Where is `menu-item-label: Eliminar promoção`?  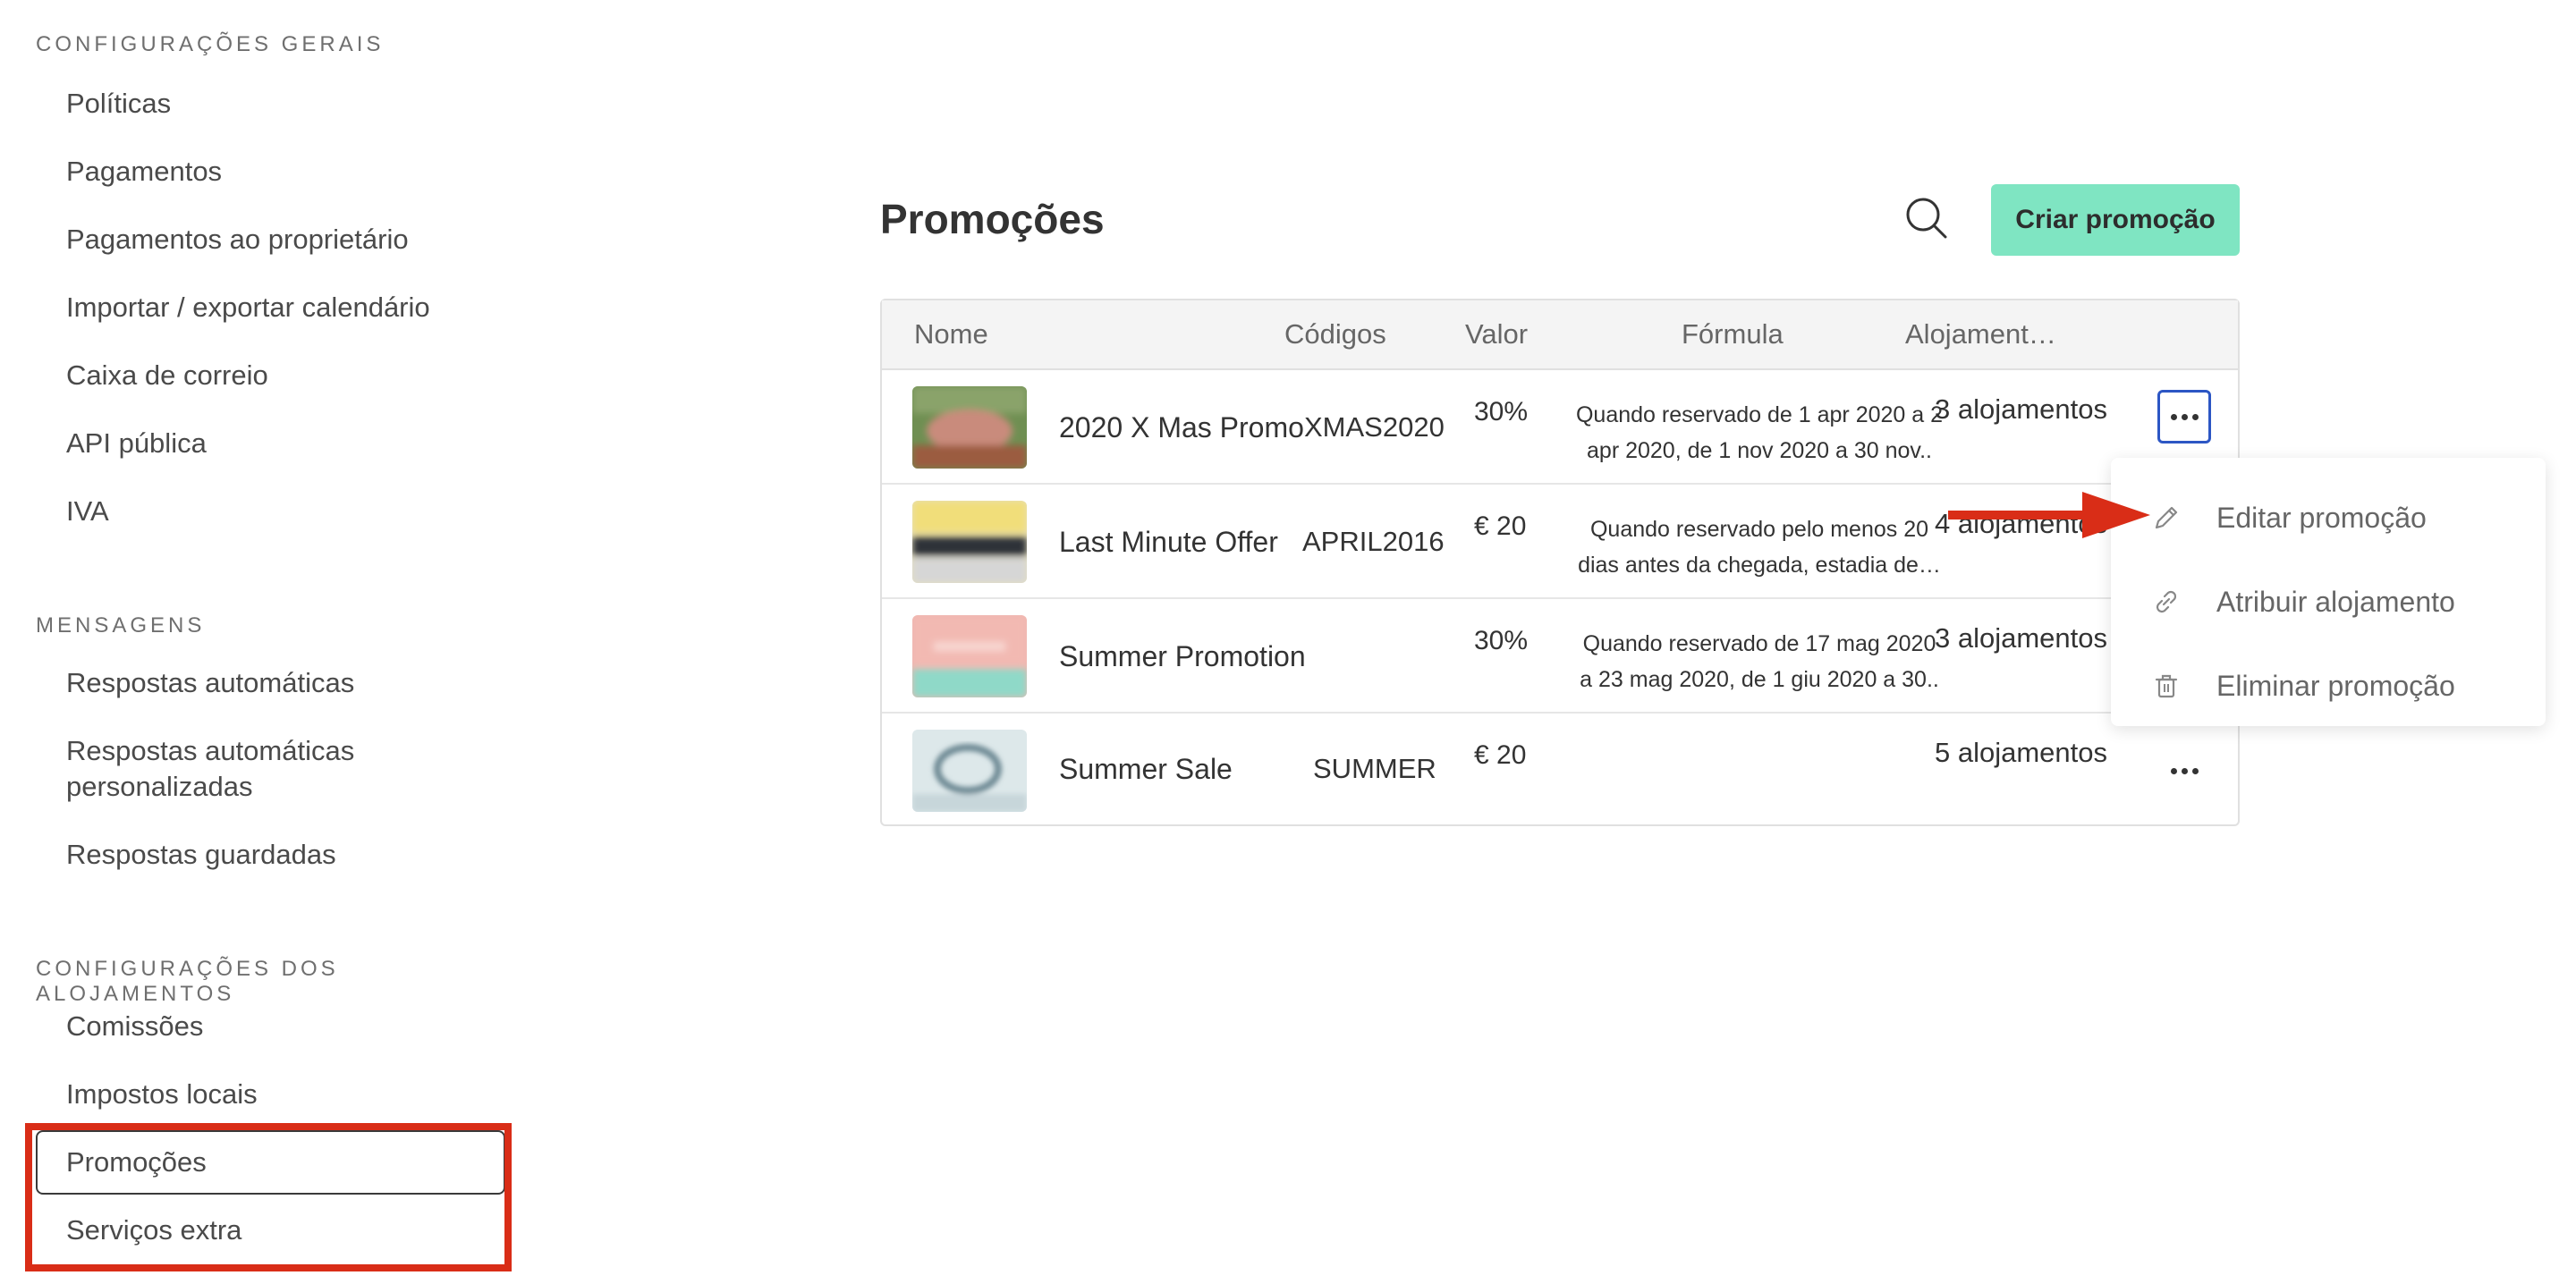
menu-item-label: Eliminar promoção is located at coordinates (2335, 685).